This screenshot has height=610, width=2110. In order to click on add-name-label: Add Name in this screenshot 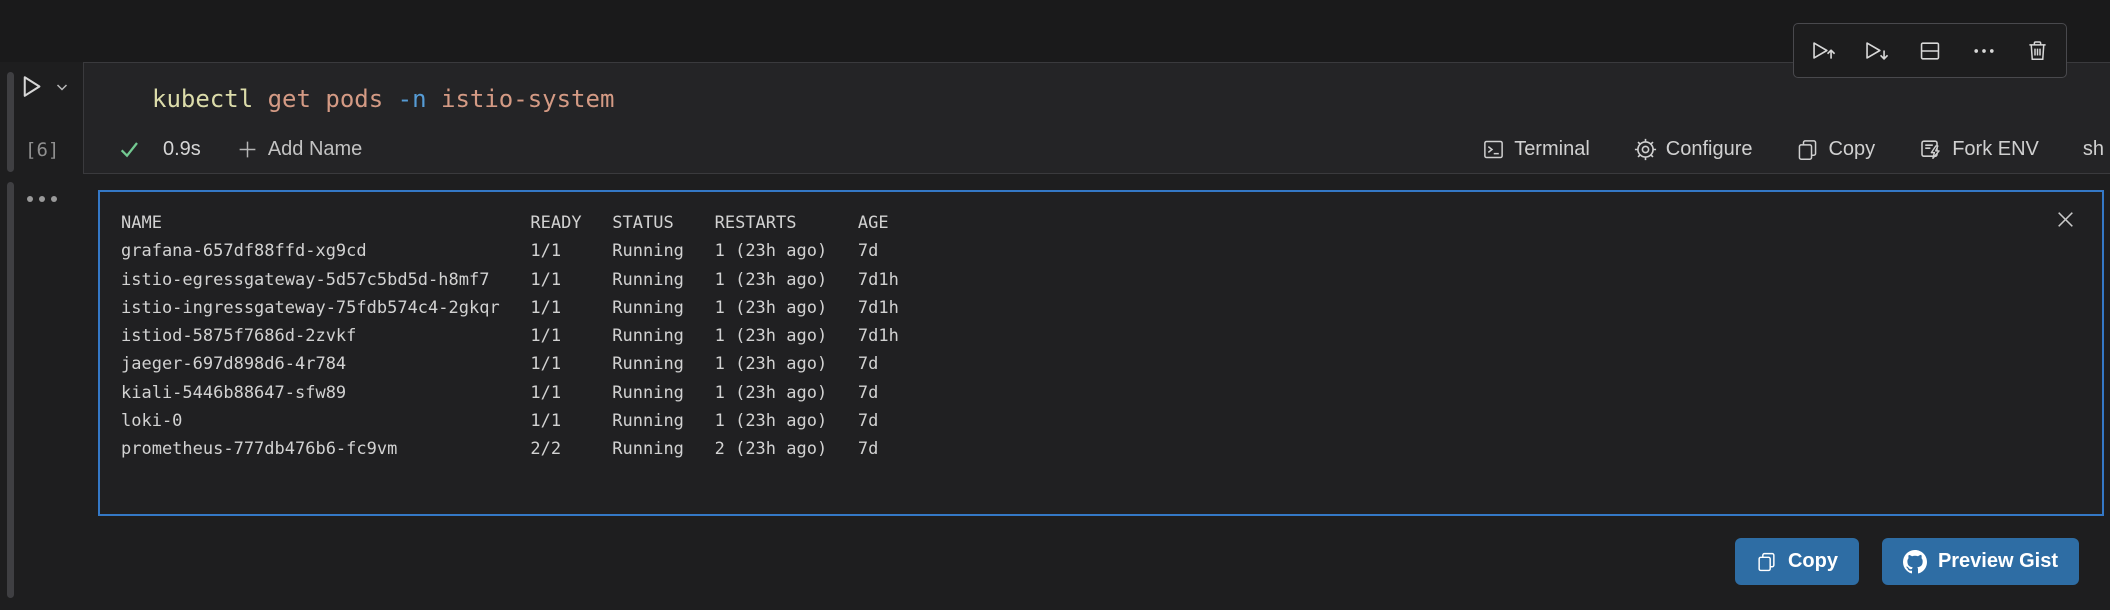, I will do `click(315, 148)`.